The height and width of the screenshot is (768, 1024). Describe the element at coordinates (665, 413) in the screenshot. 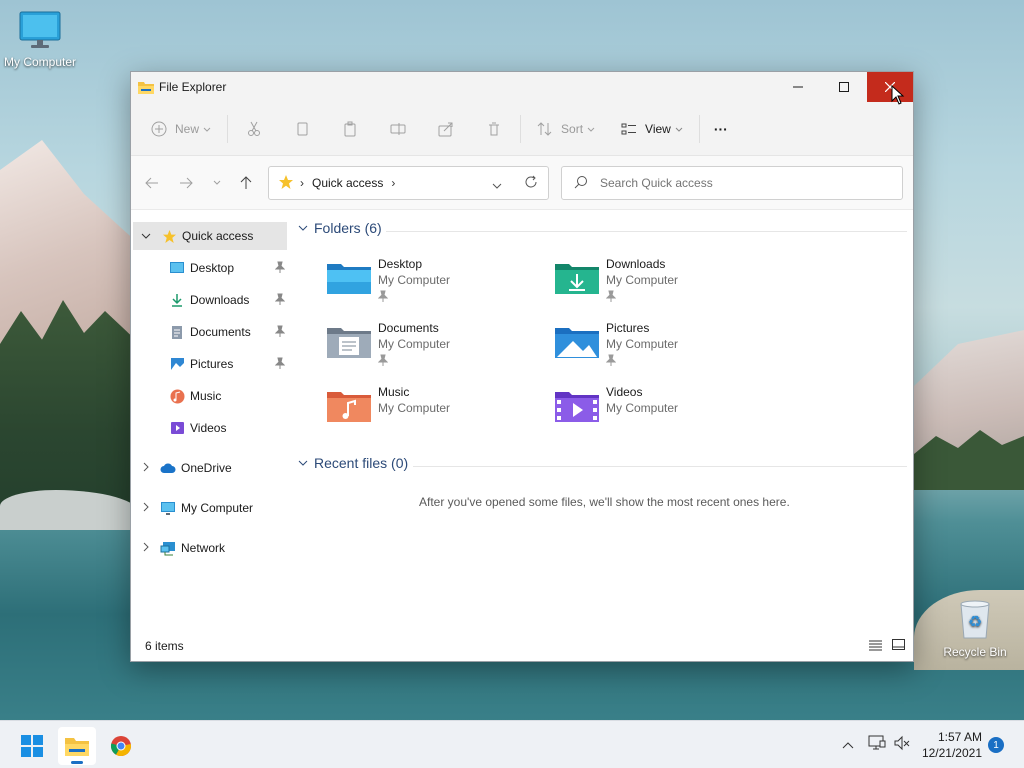

I see `folder-tile-videos: Videos My Computer` at that location.